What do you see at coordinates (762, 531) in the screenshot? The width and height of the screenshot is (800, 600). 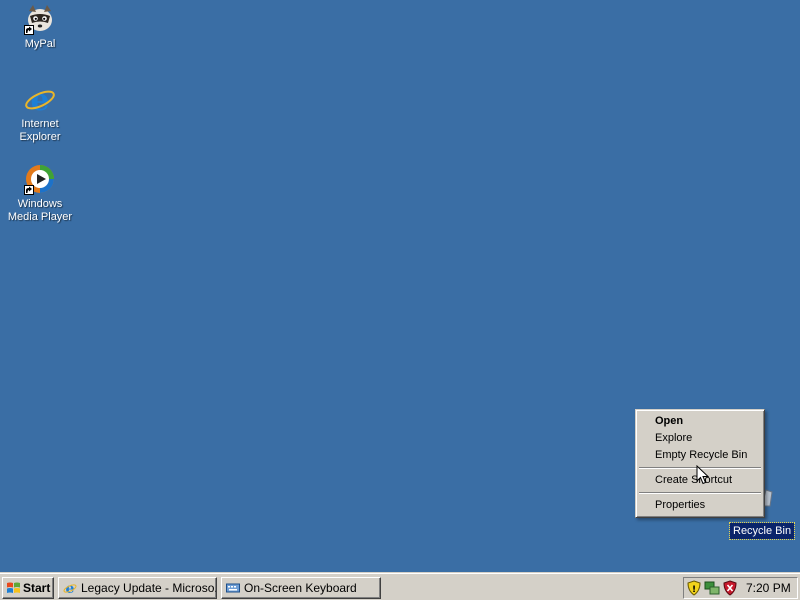 I see `recycle-bin-label: Recycle Bin` at bounding box center [762, 531].